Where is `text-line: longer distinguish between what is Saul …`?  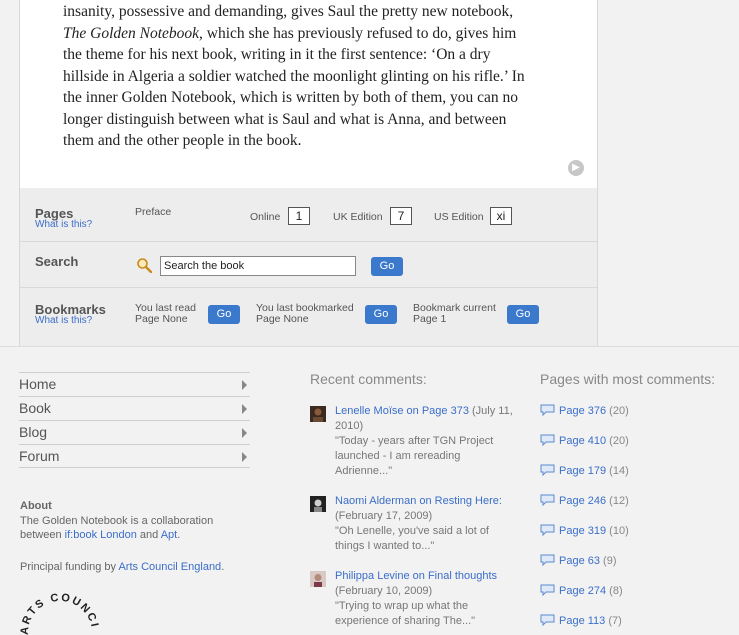 text-line: longer distinguish between what is Saul … is located at coordinates (285, 119).